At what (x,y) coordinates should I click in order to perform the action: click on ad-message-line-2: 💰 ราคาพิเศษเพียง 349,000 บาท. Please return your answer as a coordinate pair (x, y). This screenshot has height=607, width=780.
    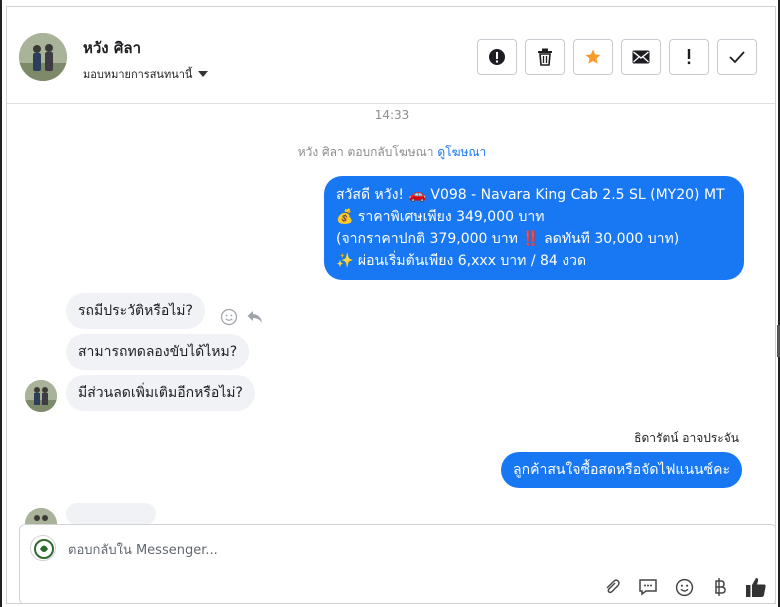
    Looking at the image, I should click on (440, 217).